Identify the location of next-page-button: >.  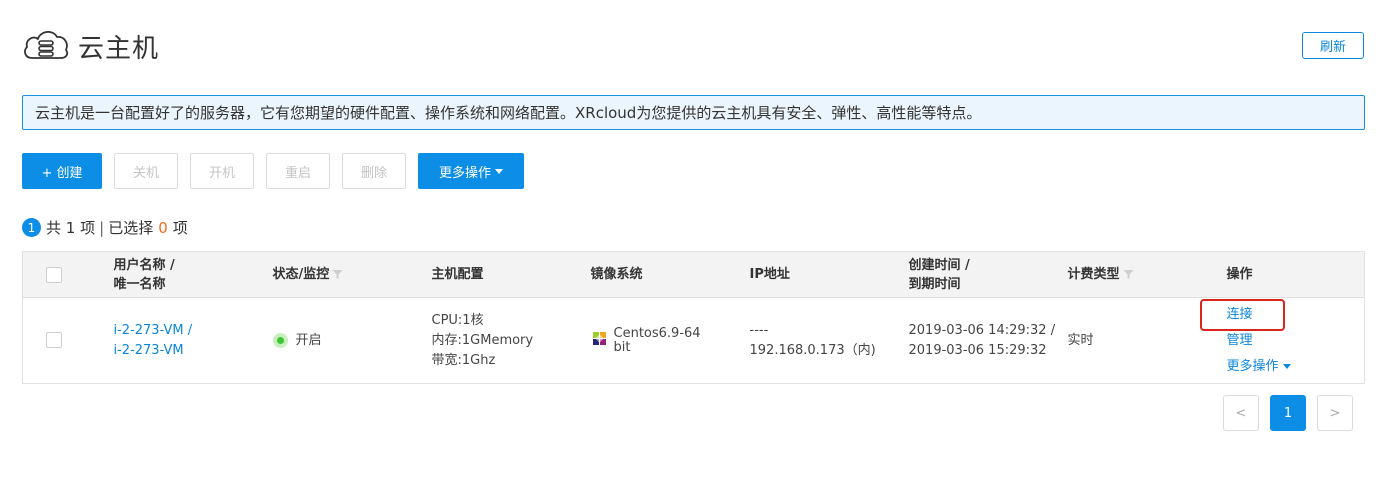
(1335, 413).